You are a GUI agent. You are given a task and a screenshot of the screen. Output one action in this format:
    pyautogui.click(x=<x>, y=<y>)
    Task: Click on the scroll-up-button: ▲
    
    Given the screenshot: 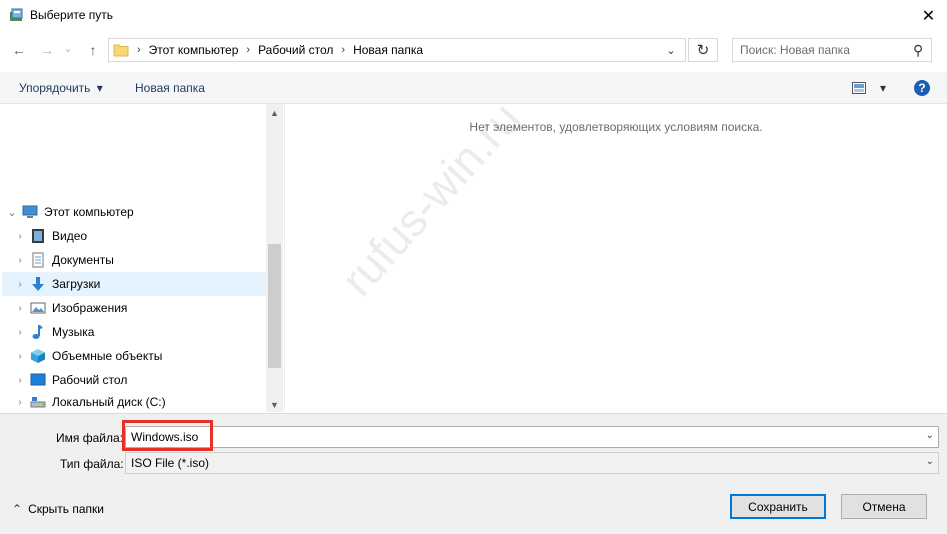 What is the action you would take?
    pyautogui.click(x=274, y=113)
    